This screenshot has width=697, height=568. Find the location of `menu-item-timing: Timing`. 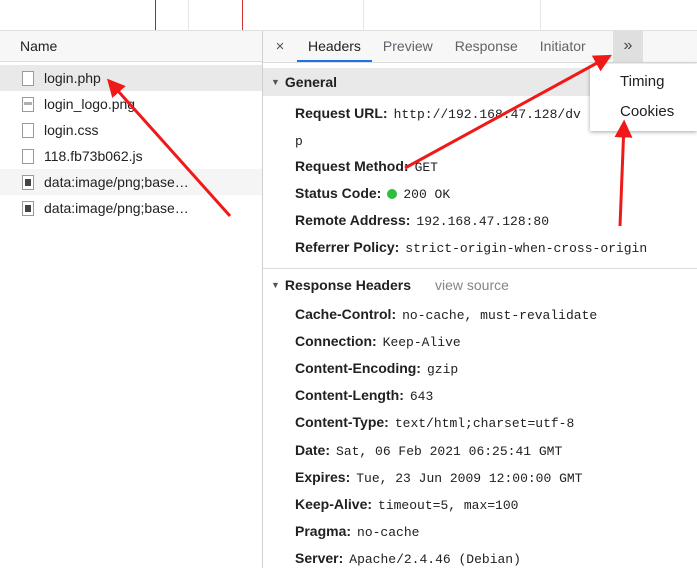

menu-item-timing: Timing is located at coordinates (643, 82).